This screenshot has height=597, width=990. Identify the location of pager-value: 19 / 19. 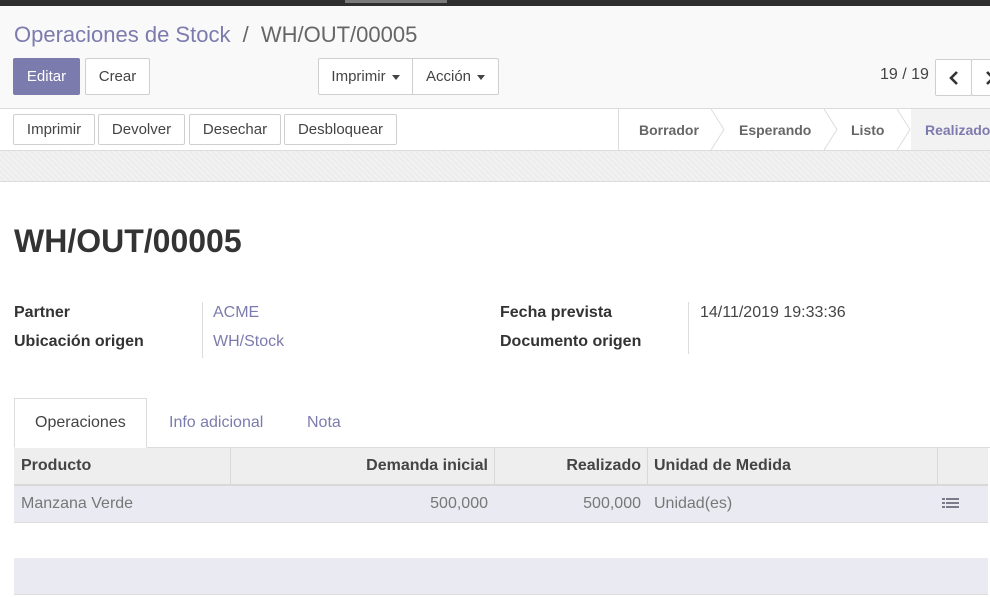
(904, 74).